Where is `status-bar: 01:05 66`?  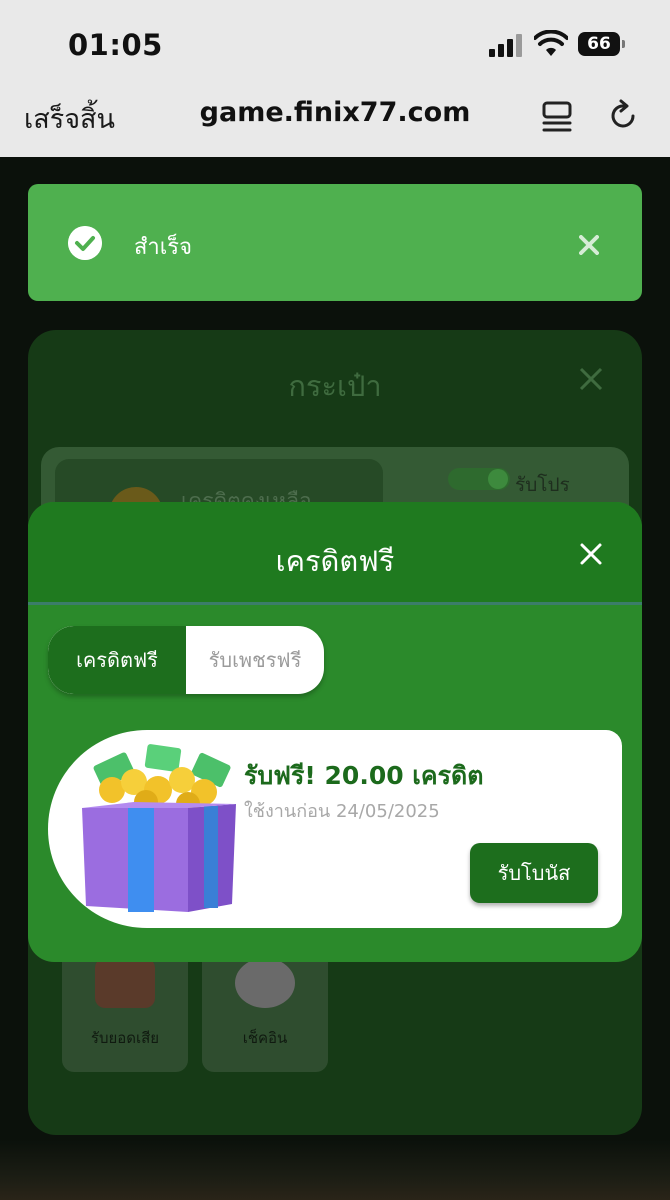 status-bar: 01:05 66 is located at coordinates (335, 42).